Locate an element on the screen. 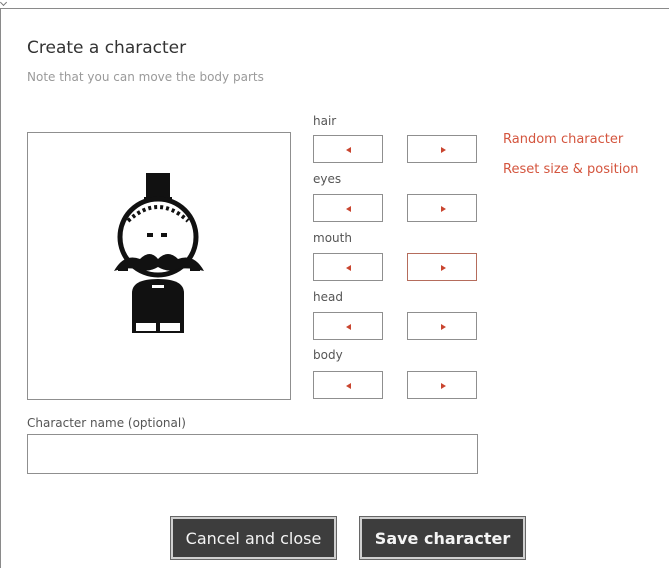 The height and width of the screenshot is (568, 669). random-character-link: Random character is located at coordinates (563, 139).